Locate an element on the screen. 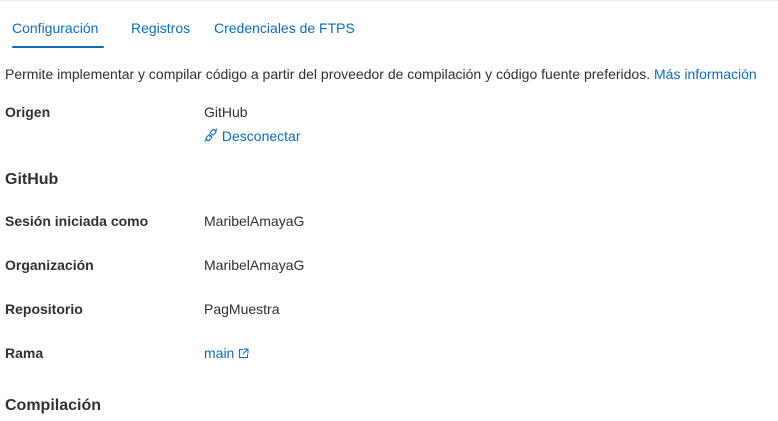 This screenshot has width=778, height=421. disconnect-button: Desconectar is located at coordinates (252, 136).